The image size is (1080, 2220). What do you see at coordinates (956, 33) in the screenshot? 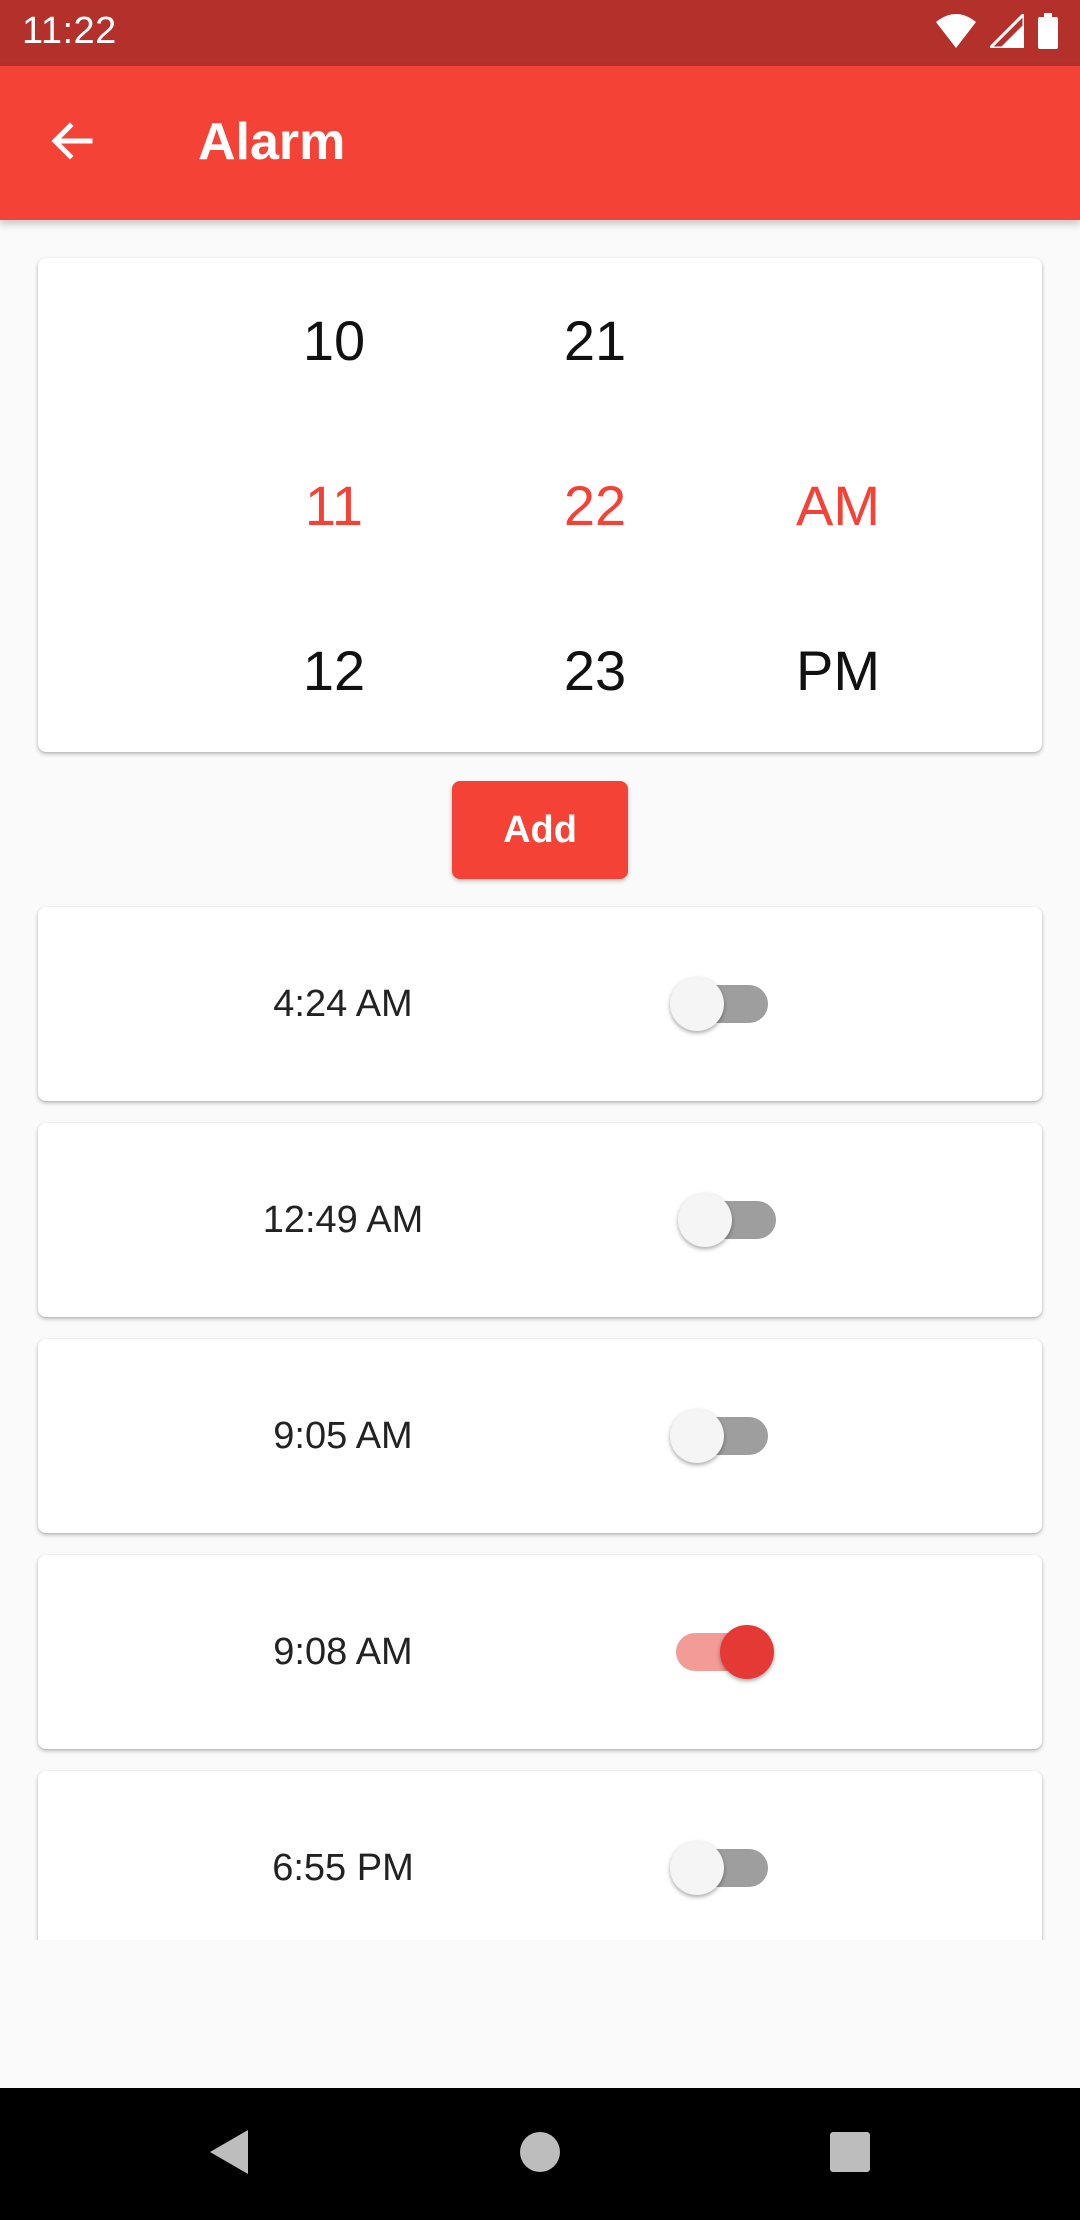
I see `wifi-icon` at bounding box center [956, 33].